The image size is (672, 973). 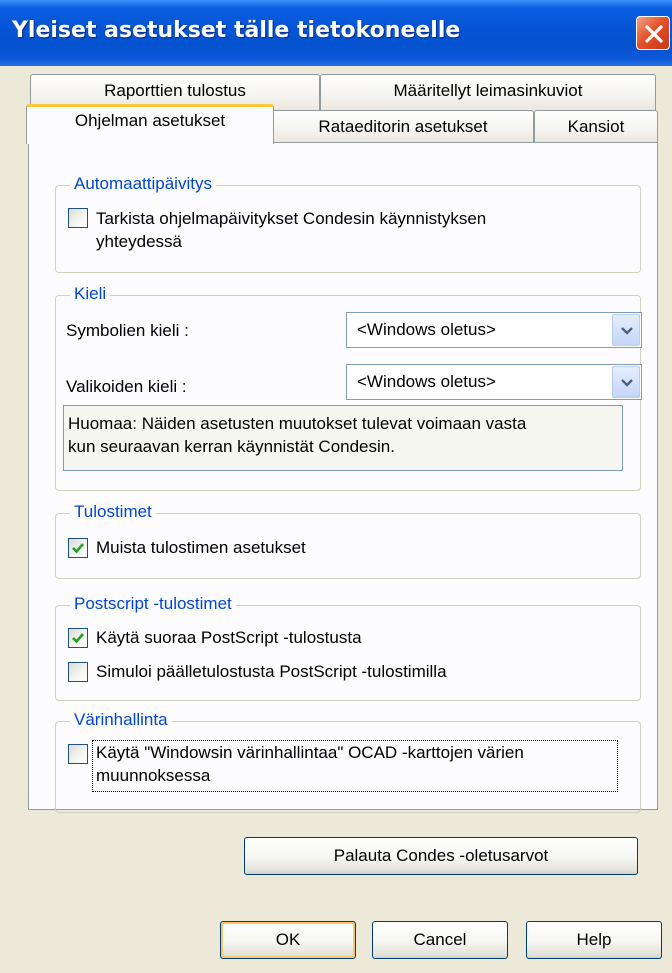 I want to click on remember-printer-checkbox, so click(x=78, y=548).